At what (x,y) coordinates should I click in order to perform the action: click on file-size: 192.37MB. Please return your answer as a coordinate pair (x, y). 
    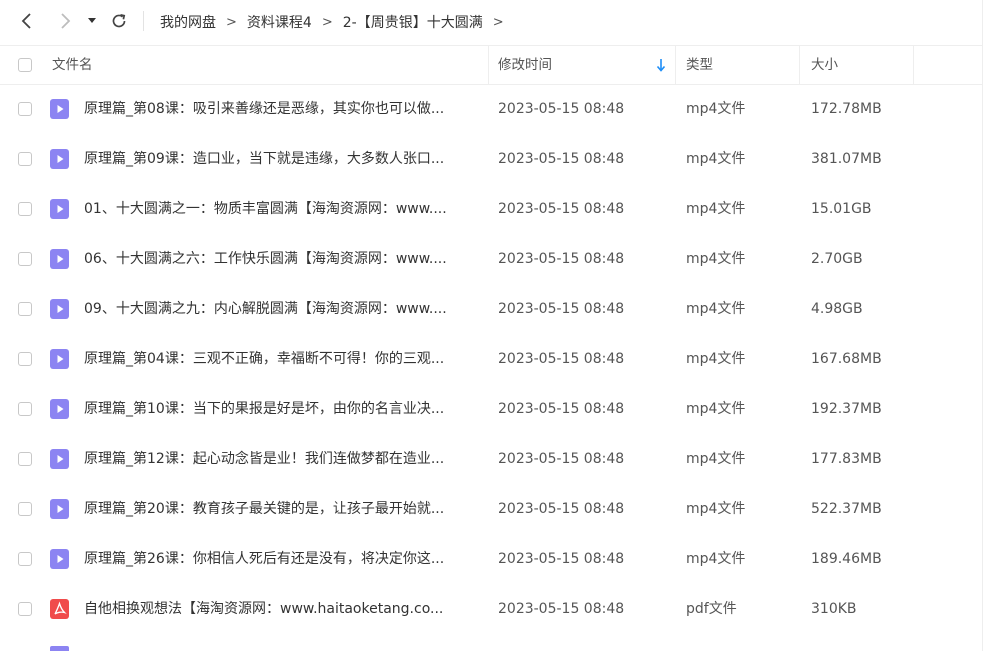
    Looking at the image, I should click on (846, 409).